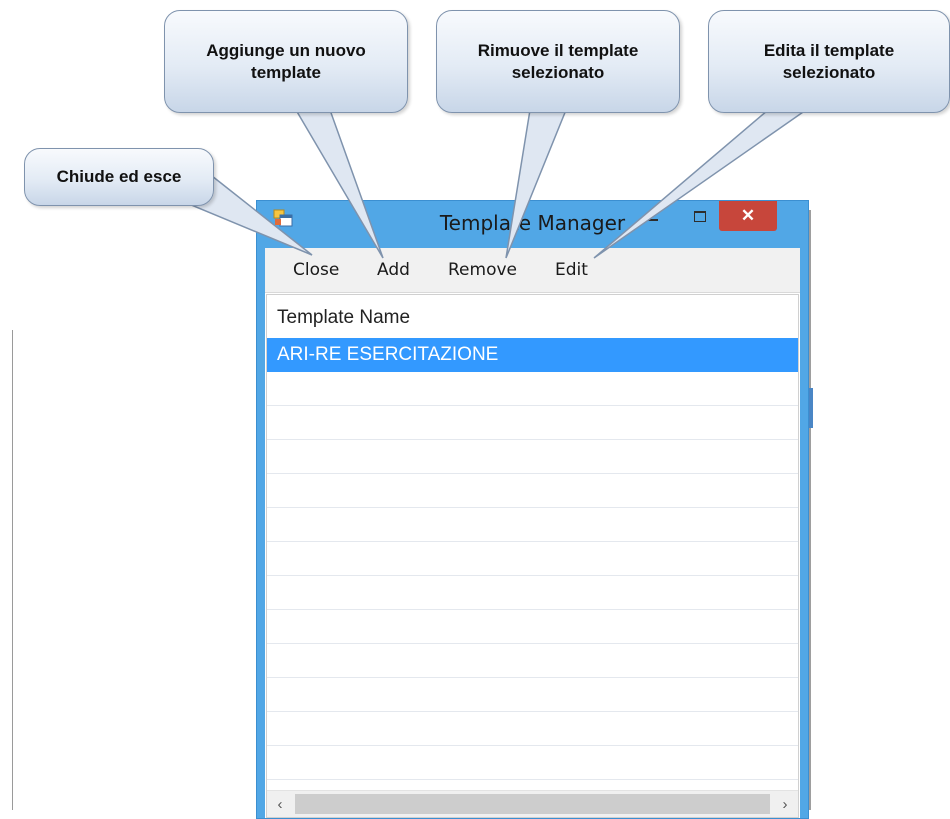  What do you see at coordinates (829, 72) in the screenshot?
I see `callout-edit-line2: selezionato` at bounding box center [829, 72].